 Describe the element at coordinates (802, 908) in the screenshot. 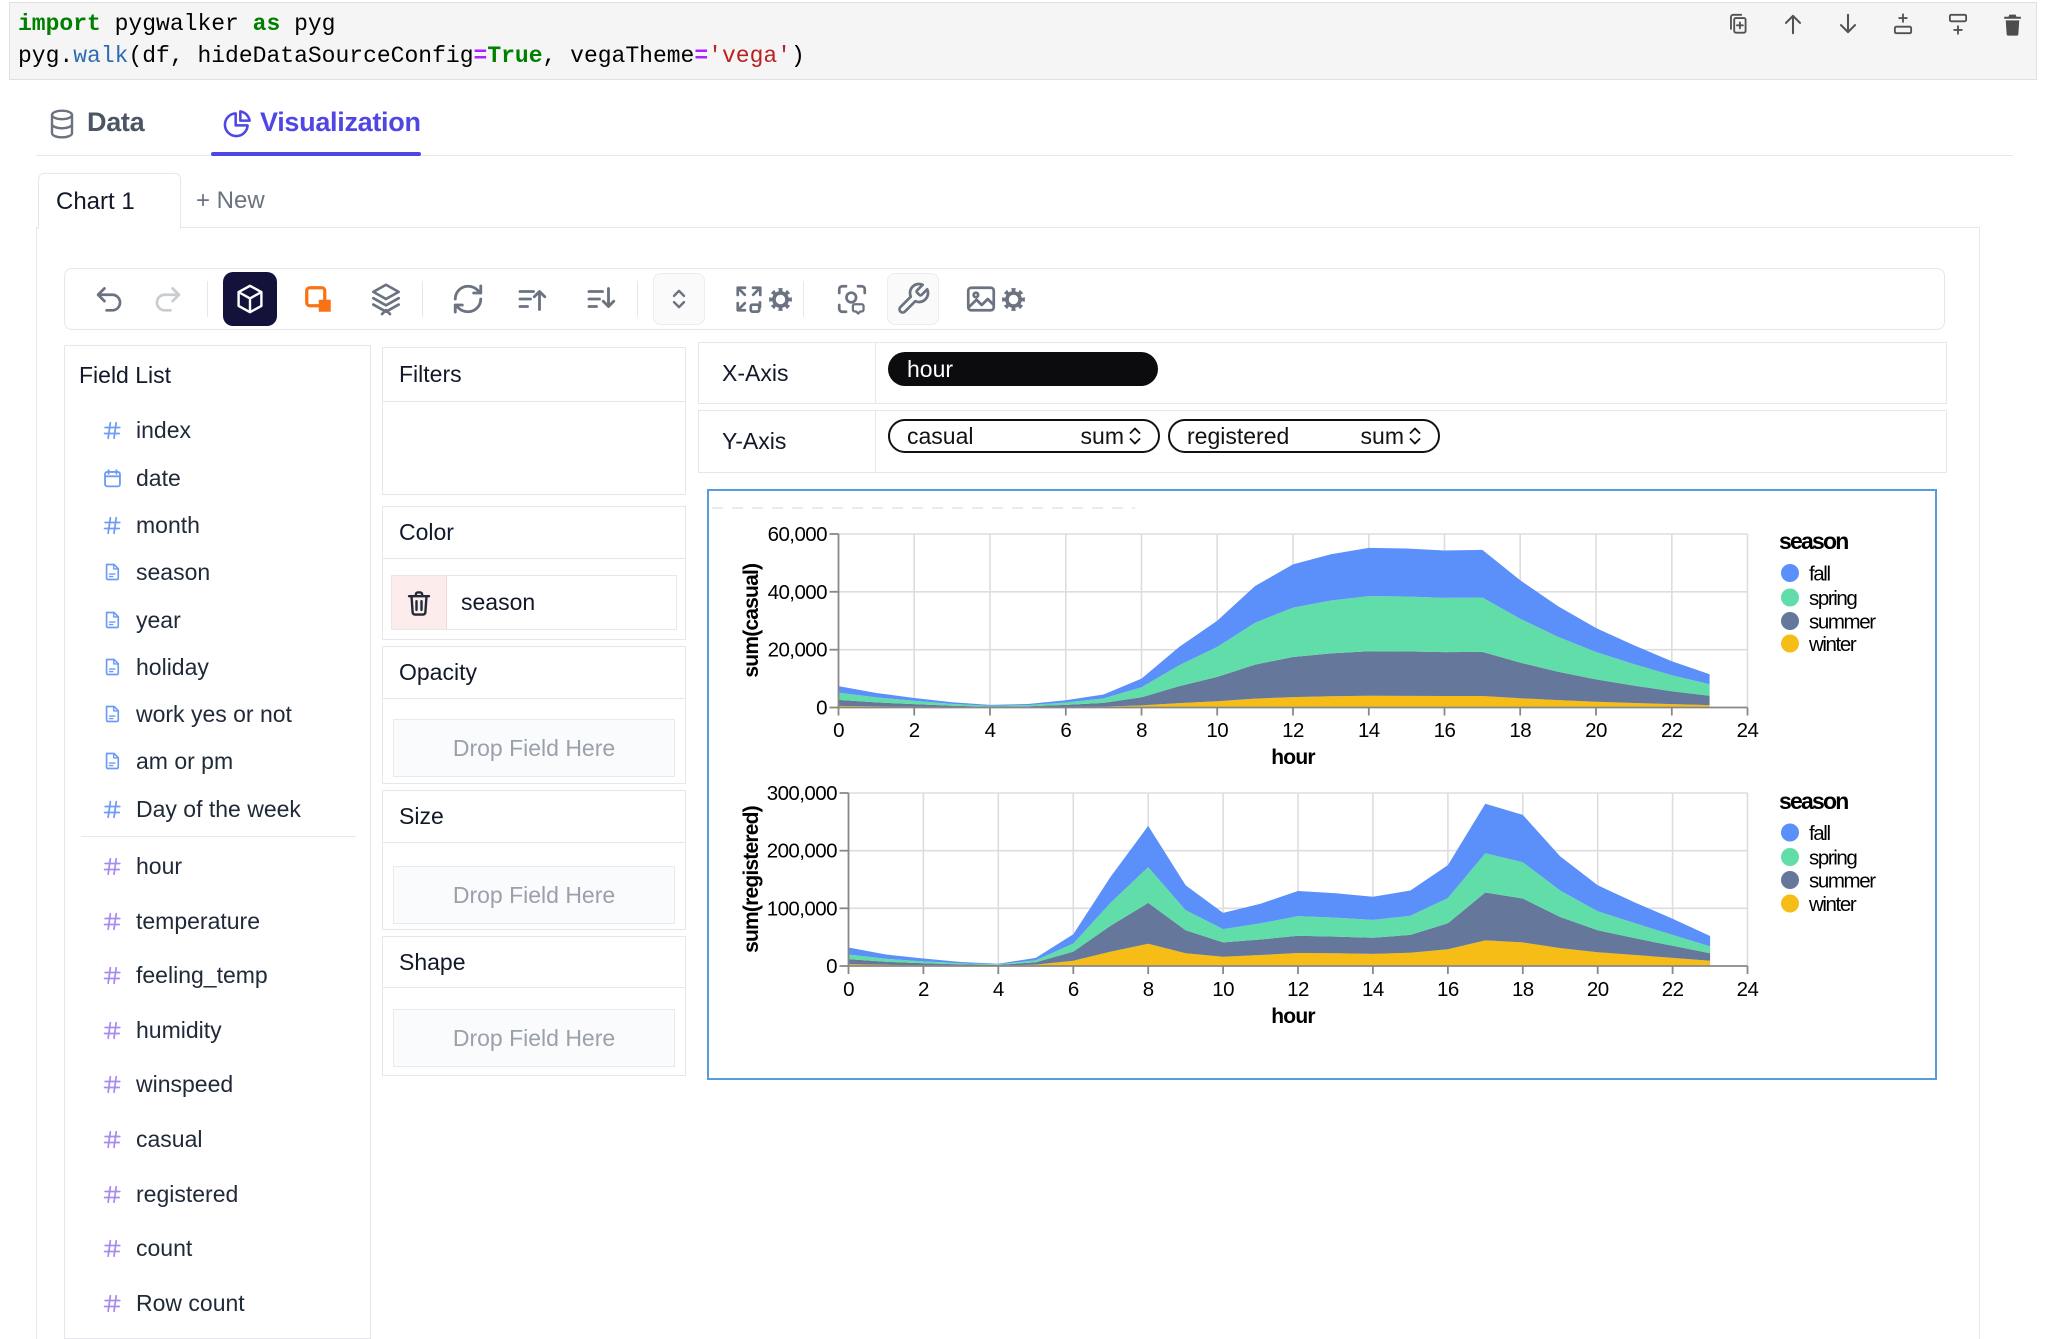

I see `svg-text: 100,000` at that location.